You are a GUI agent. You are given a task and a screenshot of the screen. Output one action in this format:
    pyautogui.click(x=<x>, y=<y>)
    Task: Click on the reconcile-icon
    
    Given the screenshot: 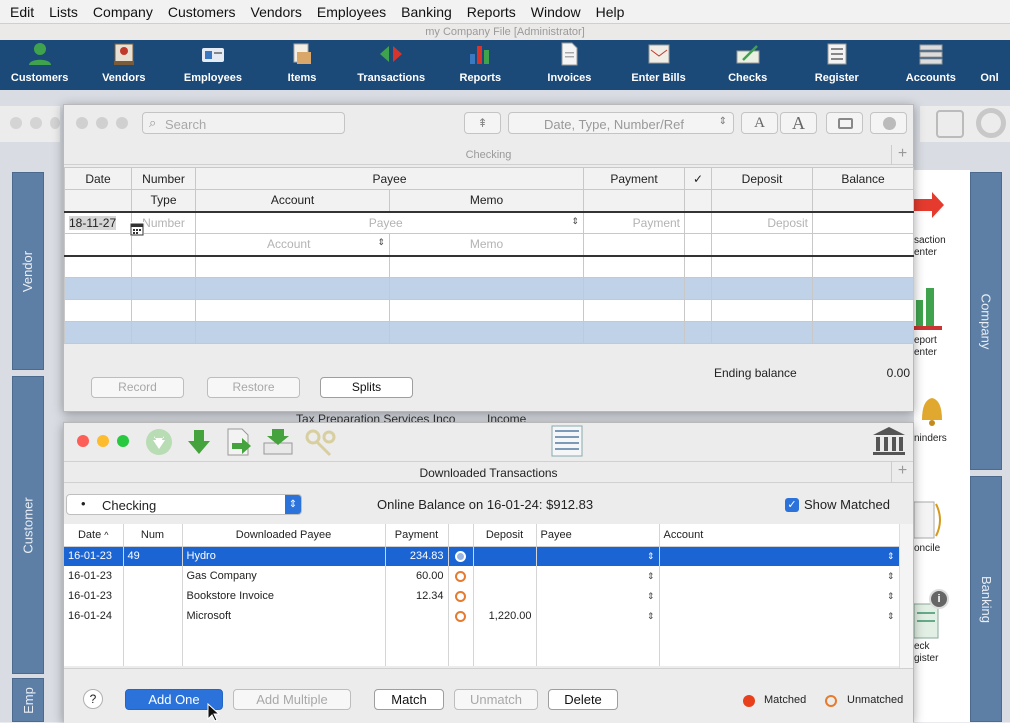 What is the action you would take?
    pyautogui.click(x=928, y=520)
    